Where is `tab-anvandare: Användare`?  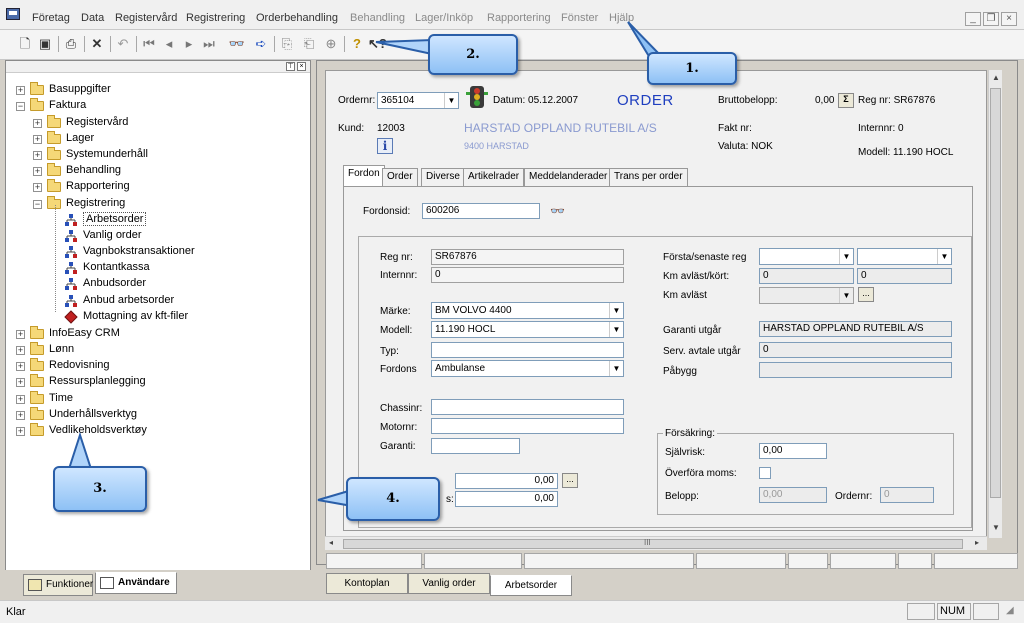 tab-anvandare: Användare is located at coordinates (136, 583).